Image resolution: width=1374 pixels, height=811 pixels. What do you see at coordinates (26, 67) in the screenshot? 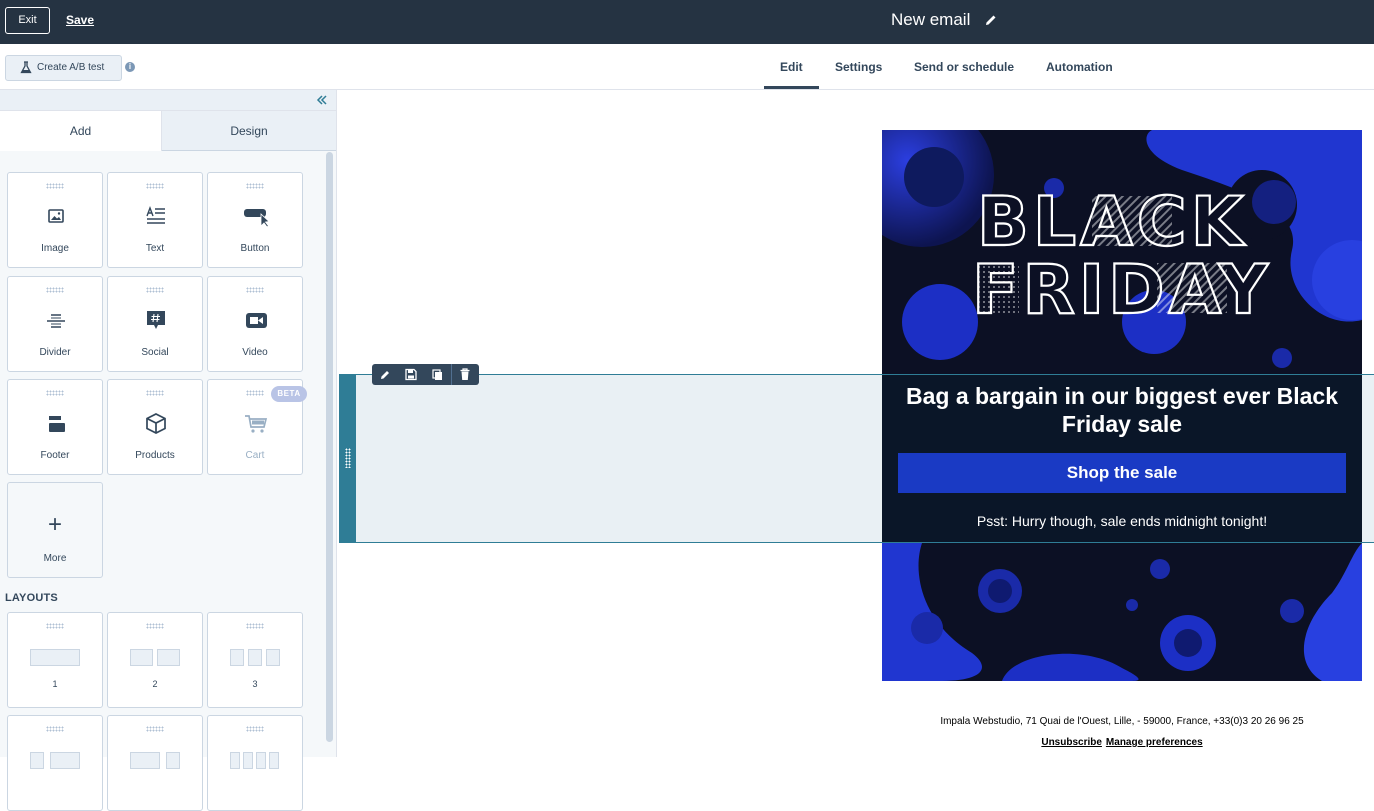
I see `flask-icon` at bounding box center [26, 67].